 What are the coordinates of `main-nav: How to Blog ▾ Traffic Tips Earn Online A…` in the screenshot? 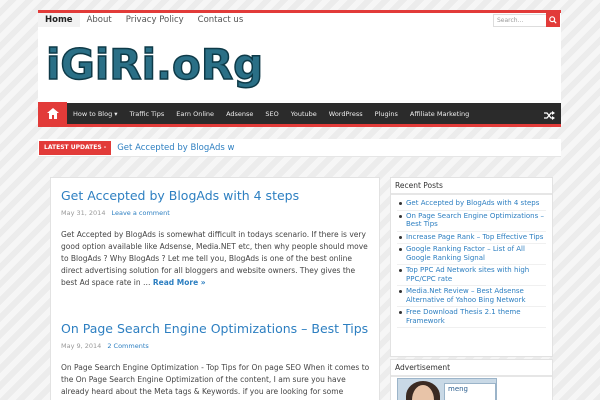 It's located at (299, 114).